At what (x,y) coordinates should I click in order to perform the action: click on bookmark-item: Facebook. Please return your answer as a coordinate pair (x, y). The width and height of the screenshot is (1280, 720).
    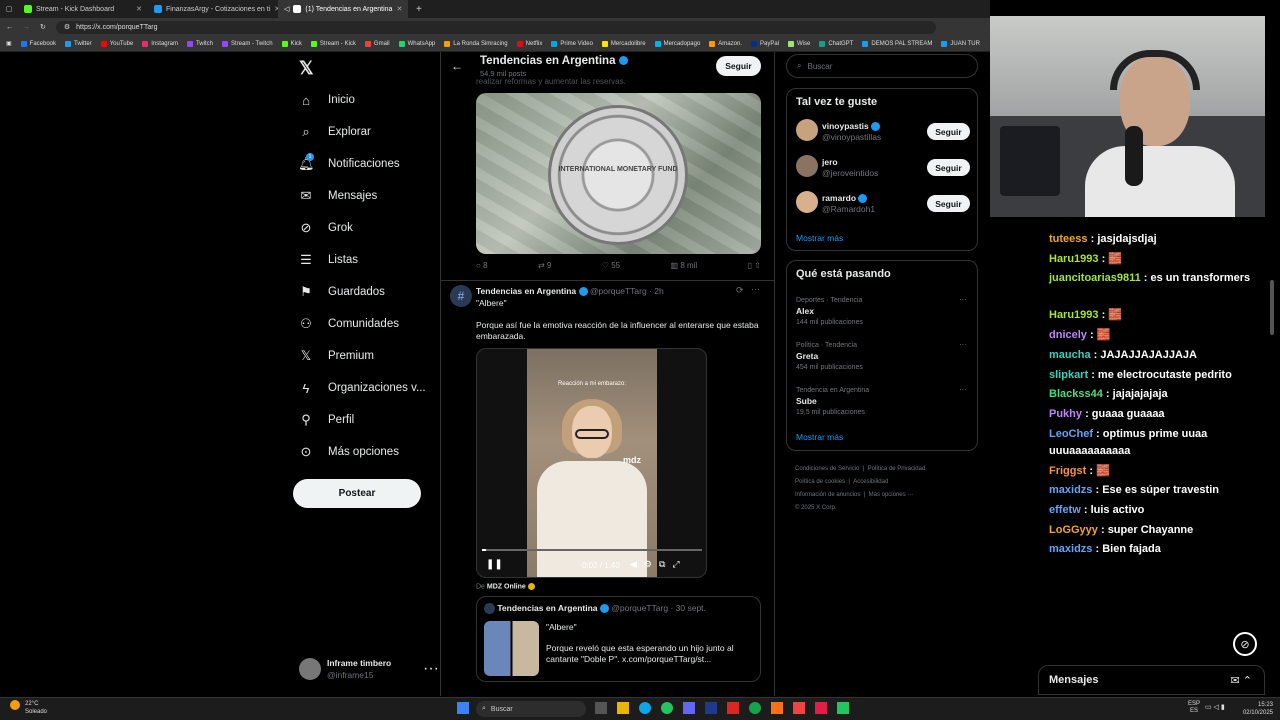
    Looking at the image, I should click on (38, 43).